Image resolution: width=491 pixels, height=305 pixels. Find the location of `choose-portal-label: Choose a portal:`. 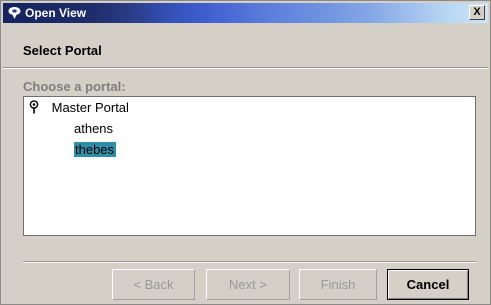

choose-portal-label: Choose a portal: is located at coordinates (74, 86).